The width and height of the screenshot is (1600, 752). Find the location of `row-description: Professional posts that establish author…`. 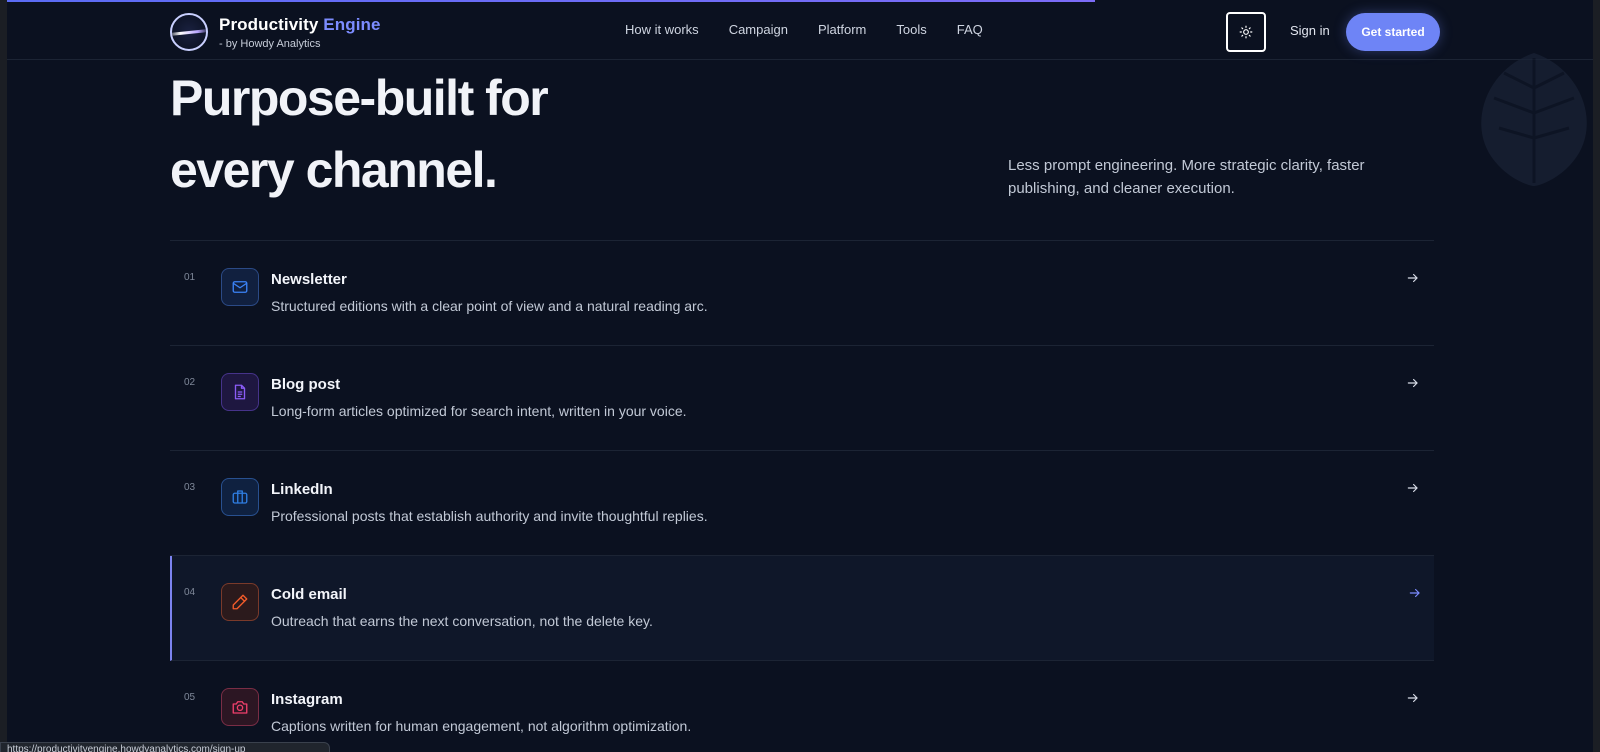

row-description: Professional posts that establish author… is located at coordinates (489, 516).